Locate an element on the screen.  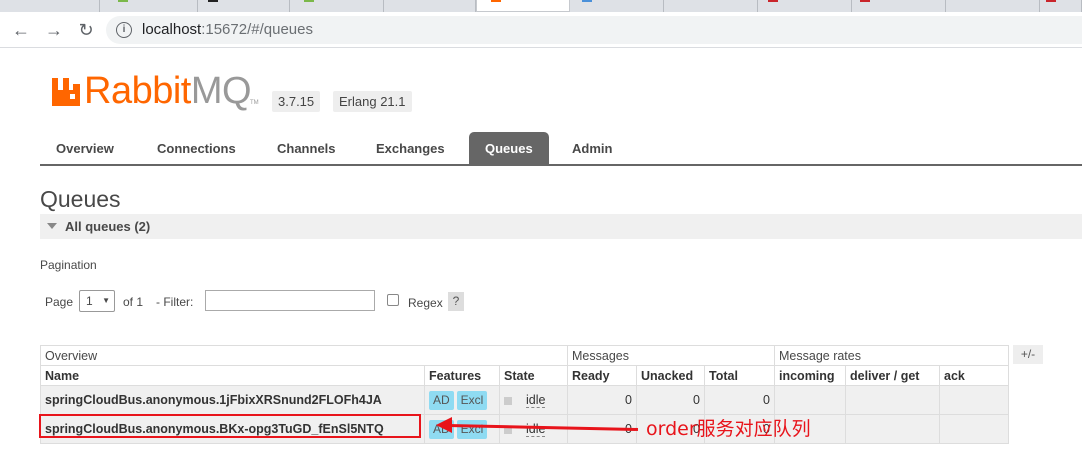
column-header-deliver-get: deliver / get is located at coordinates (892, 375).